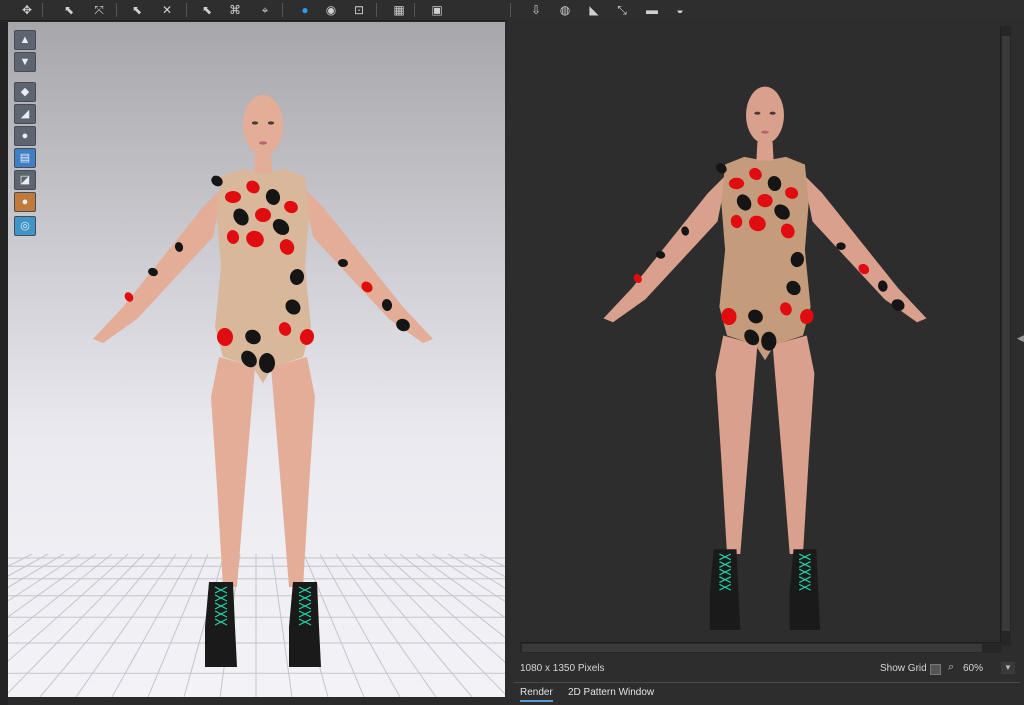 The image size is (1024, 705). I want to click on measure-icon: ⇩, so click(536, 10).